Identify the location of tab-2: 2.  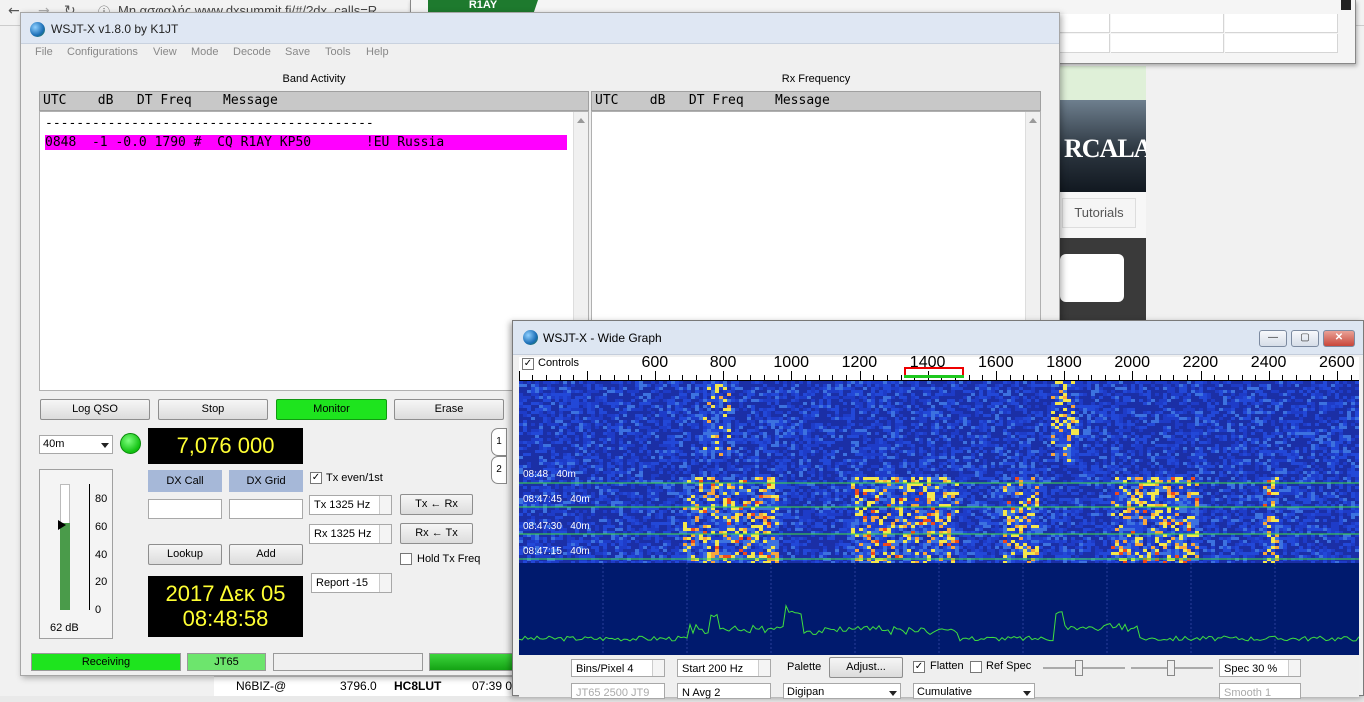
(499, 470).